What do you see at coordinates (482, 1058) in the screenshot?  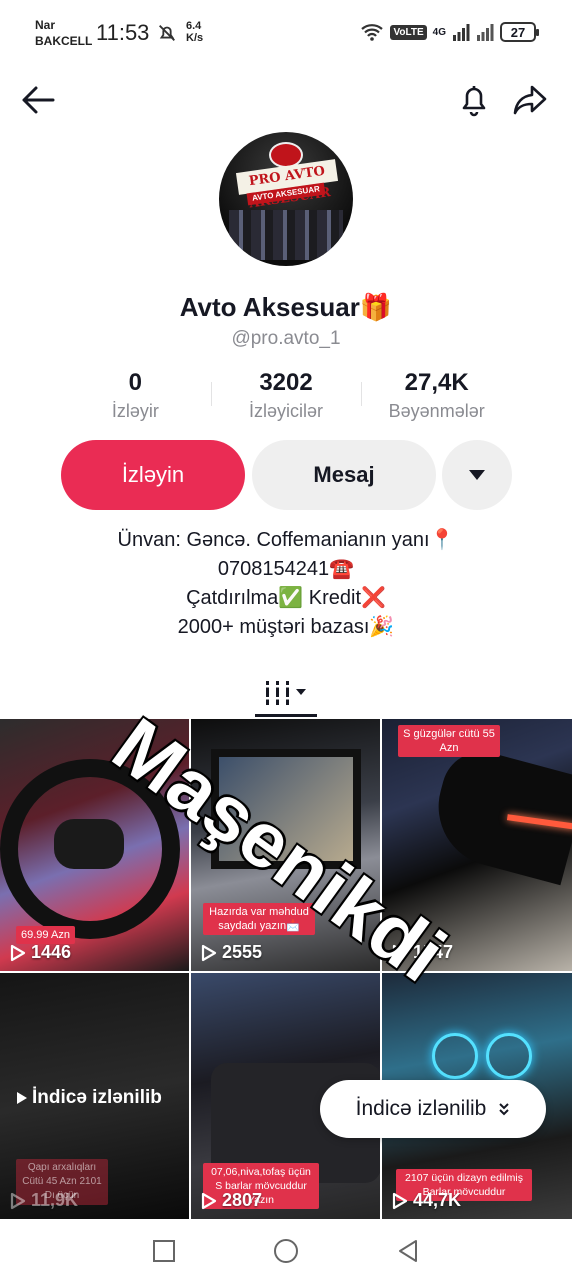 I see `dashboard-gauges-image` at bounding box center [482, 1058].